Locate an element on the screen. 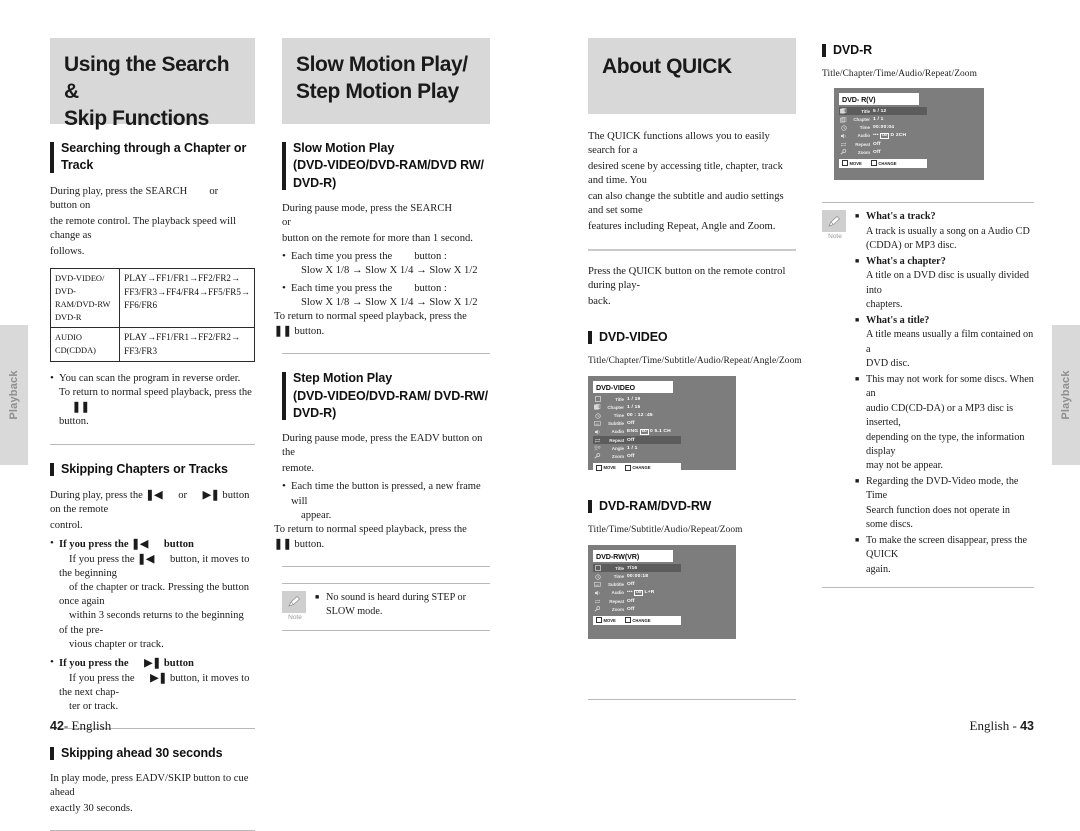  note-item-answer-line: may not be appear. is located at coordinates (904, 466).